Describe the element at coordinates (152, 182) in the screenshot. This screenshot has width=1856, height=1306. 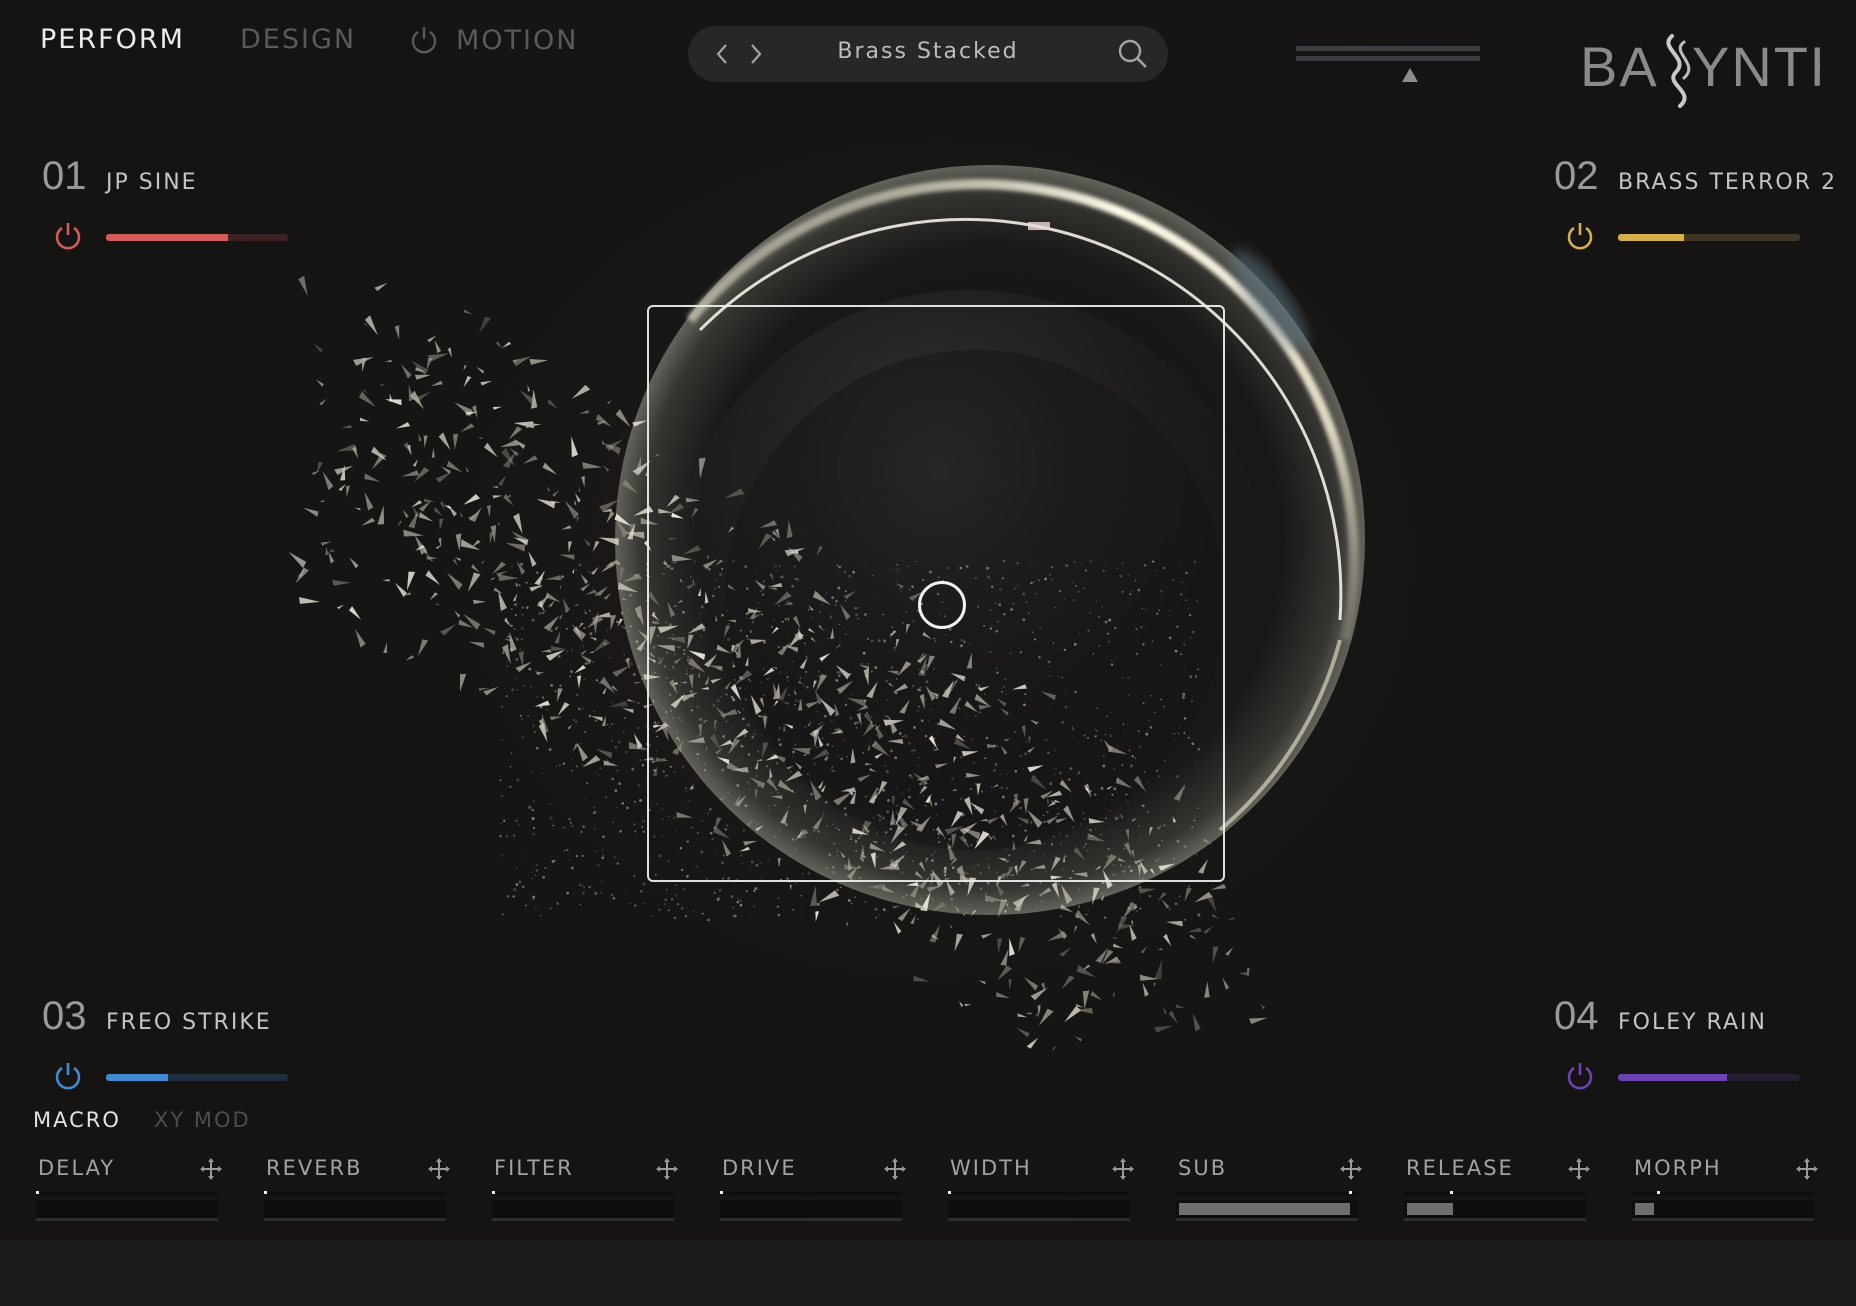
I see `layer-name: JP SINE` at that location.